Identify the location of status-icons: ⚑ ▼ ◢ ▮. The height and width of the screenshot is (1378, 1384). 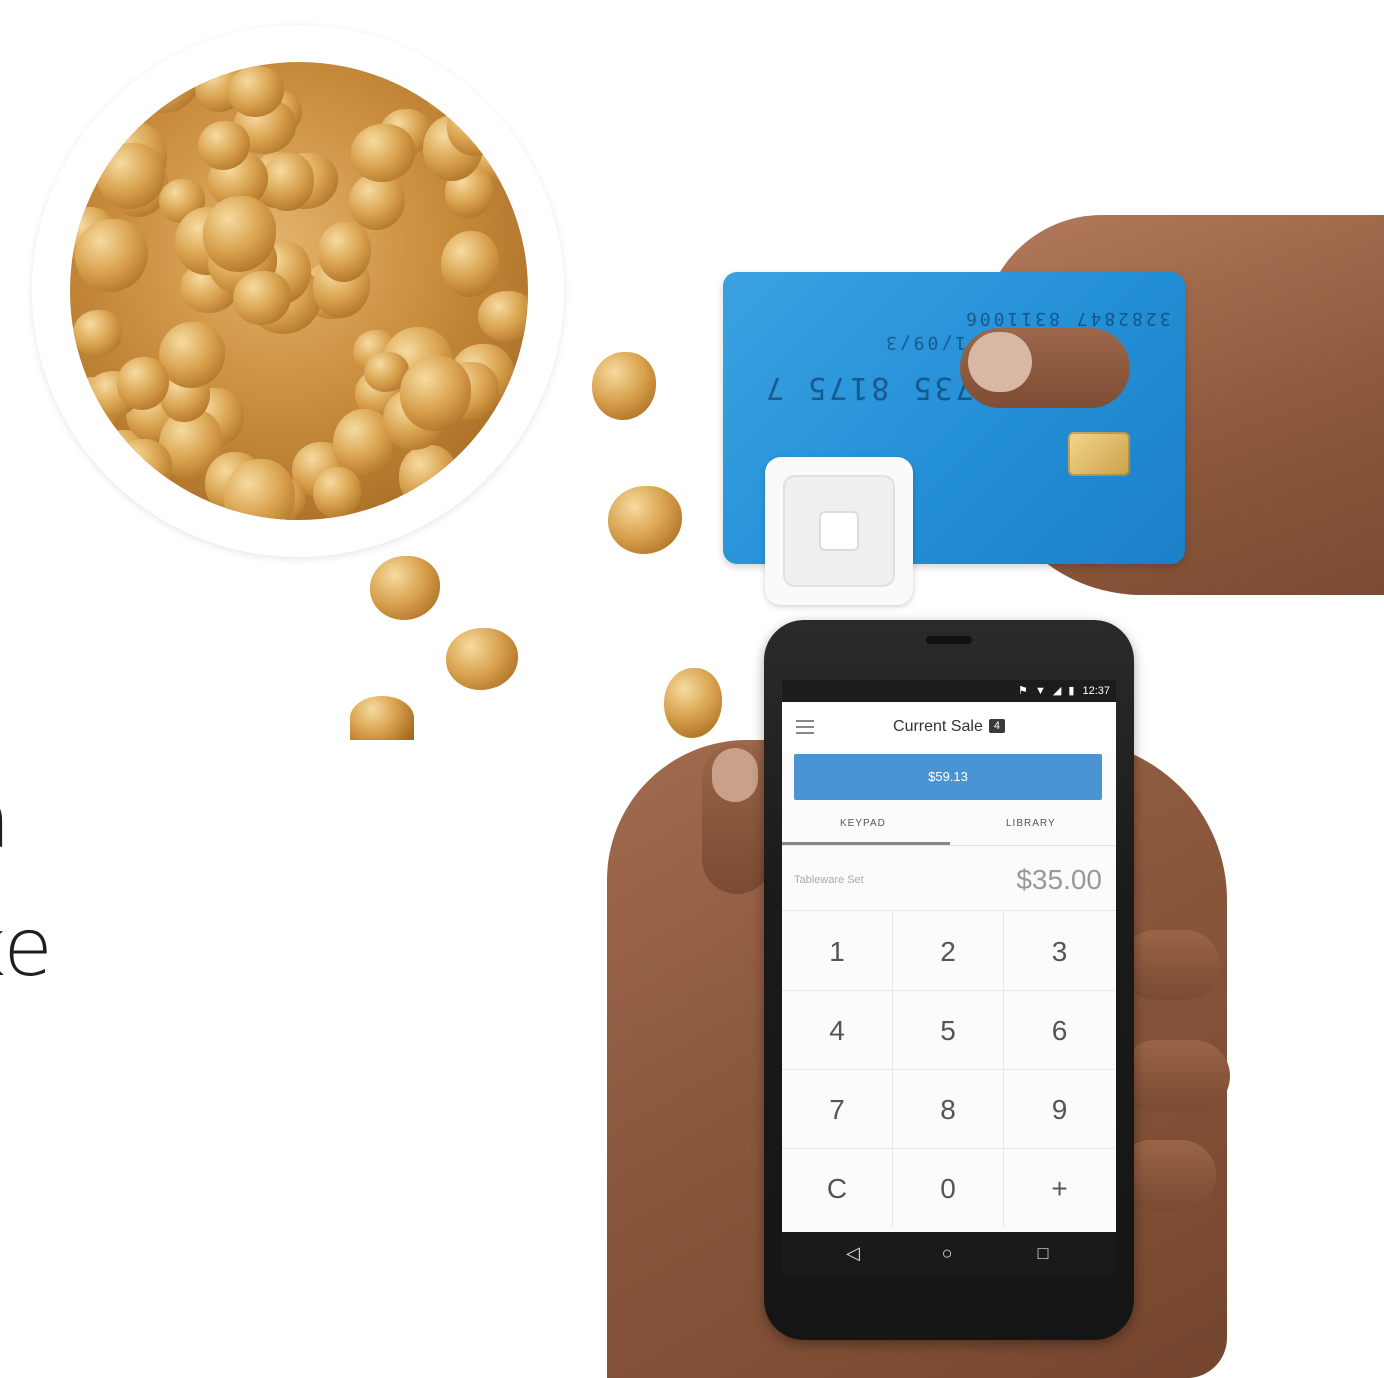
(1047, 691).